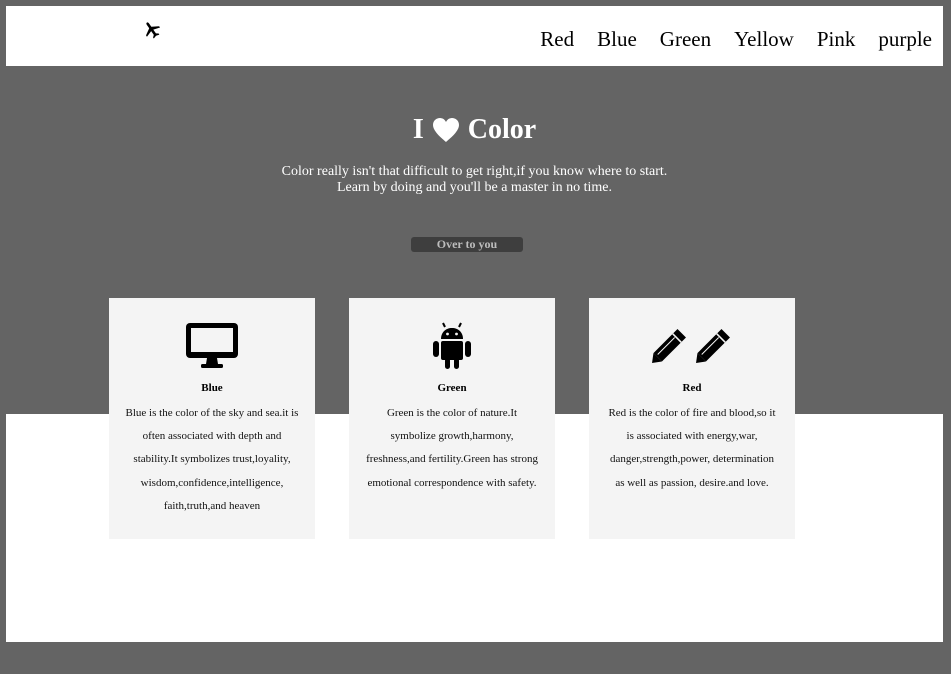 This screenshot has width=951, height=674. Describe the element at coordinates (692, 346) in the screenshot. I see `pencils-icon` at that location.